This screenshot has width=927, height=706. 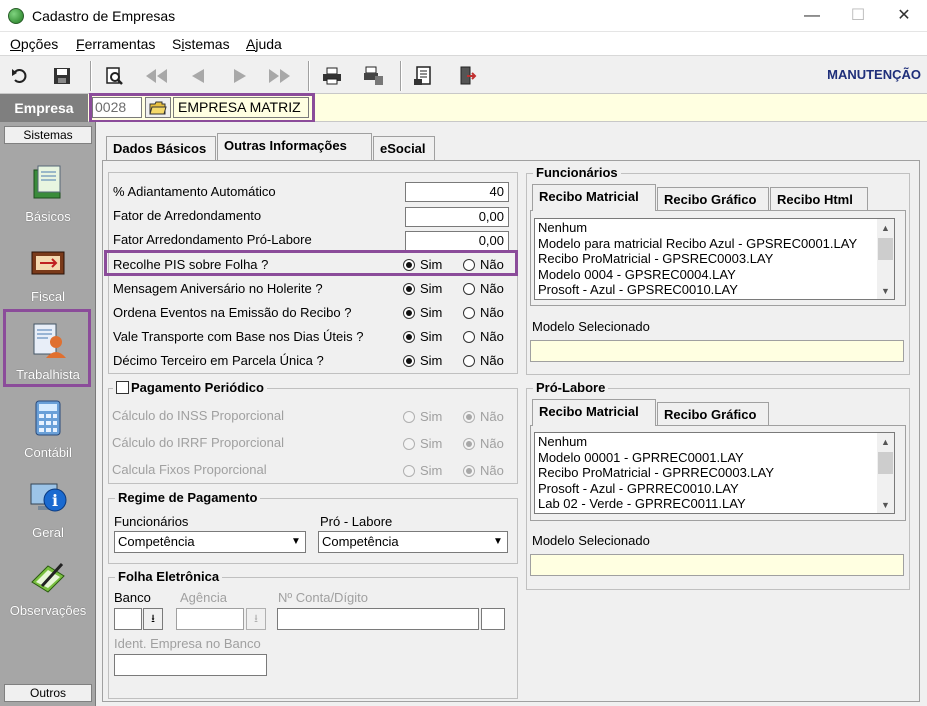 What do you see at coordinates (188, 497) in the screenshot?
I see `regime-pagamento-title: Regime de Pagamento` at bounding box center [188, 497].